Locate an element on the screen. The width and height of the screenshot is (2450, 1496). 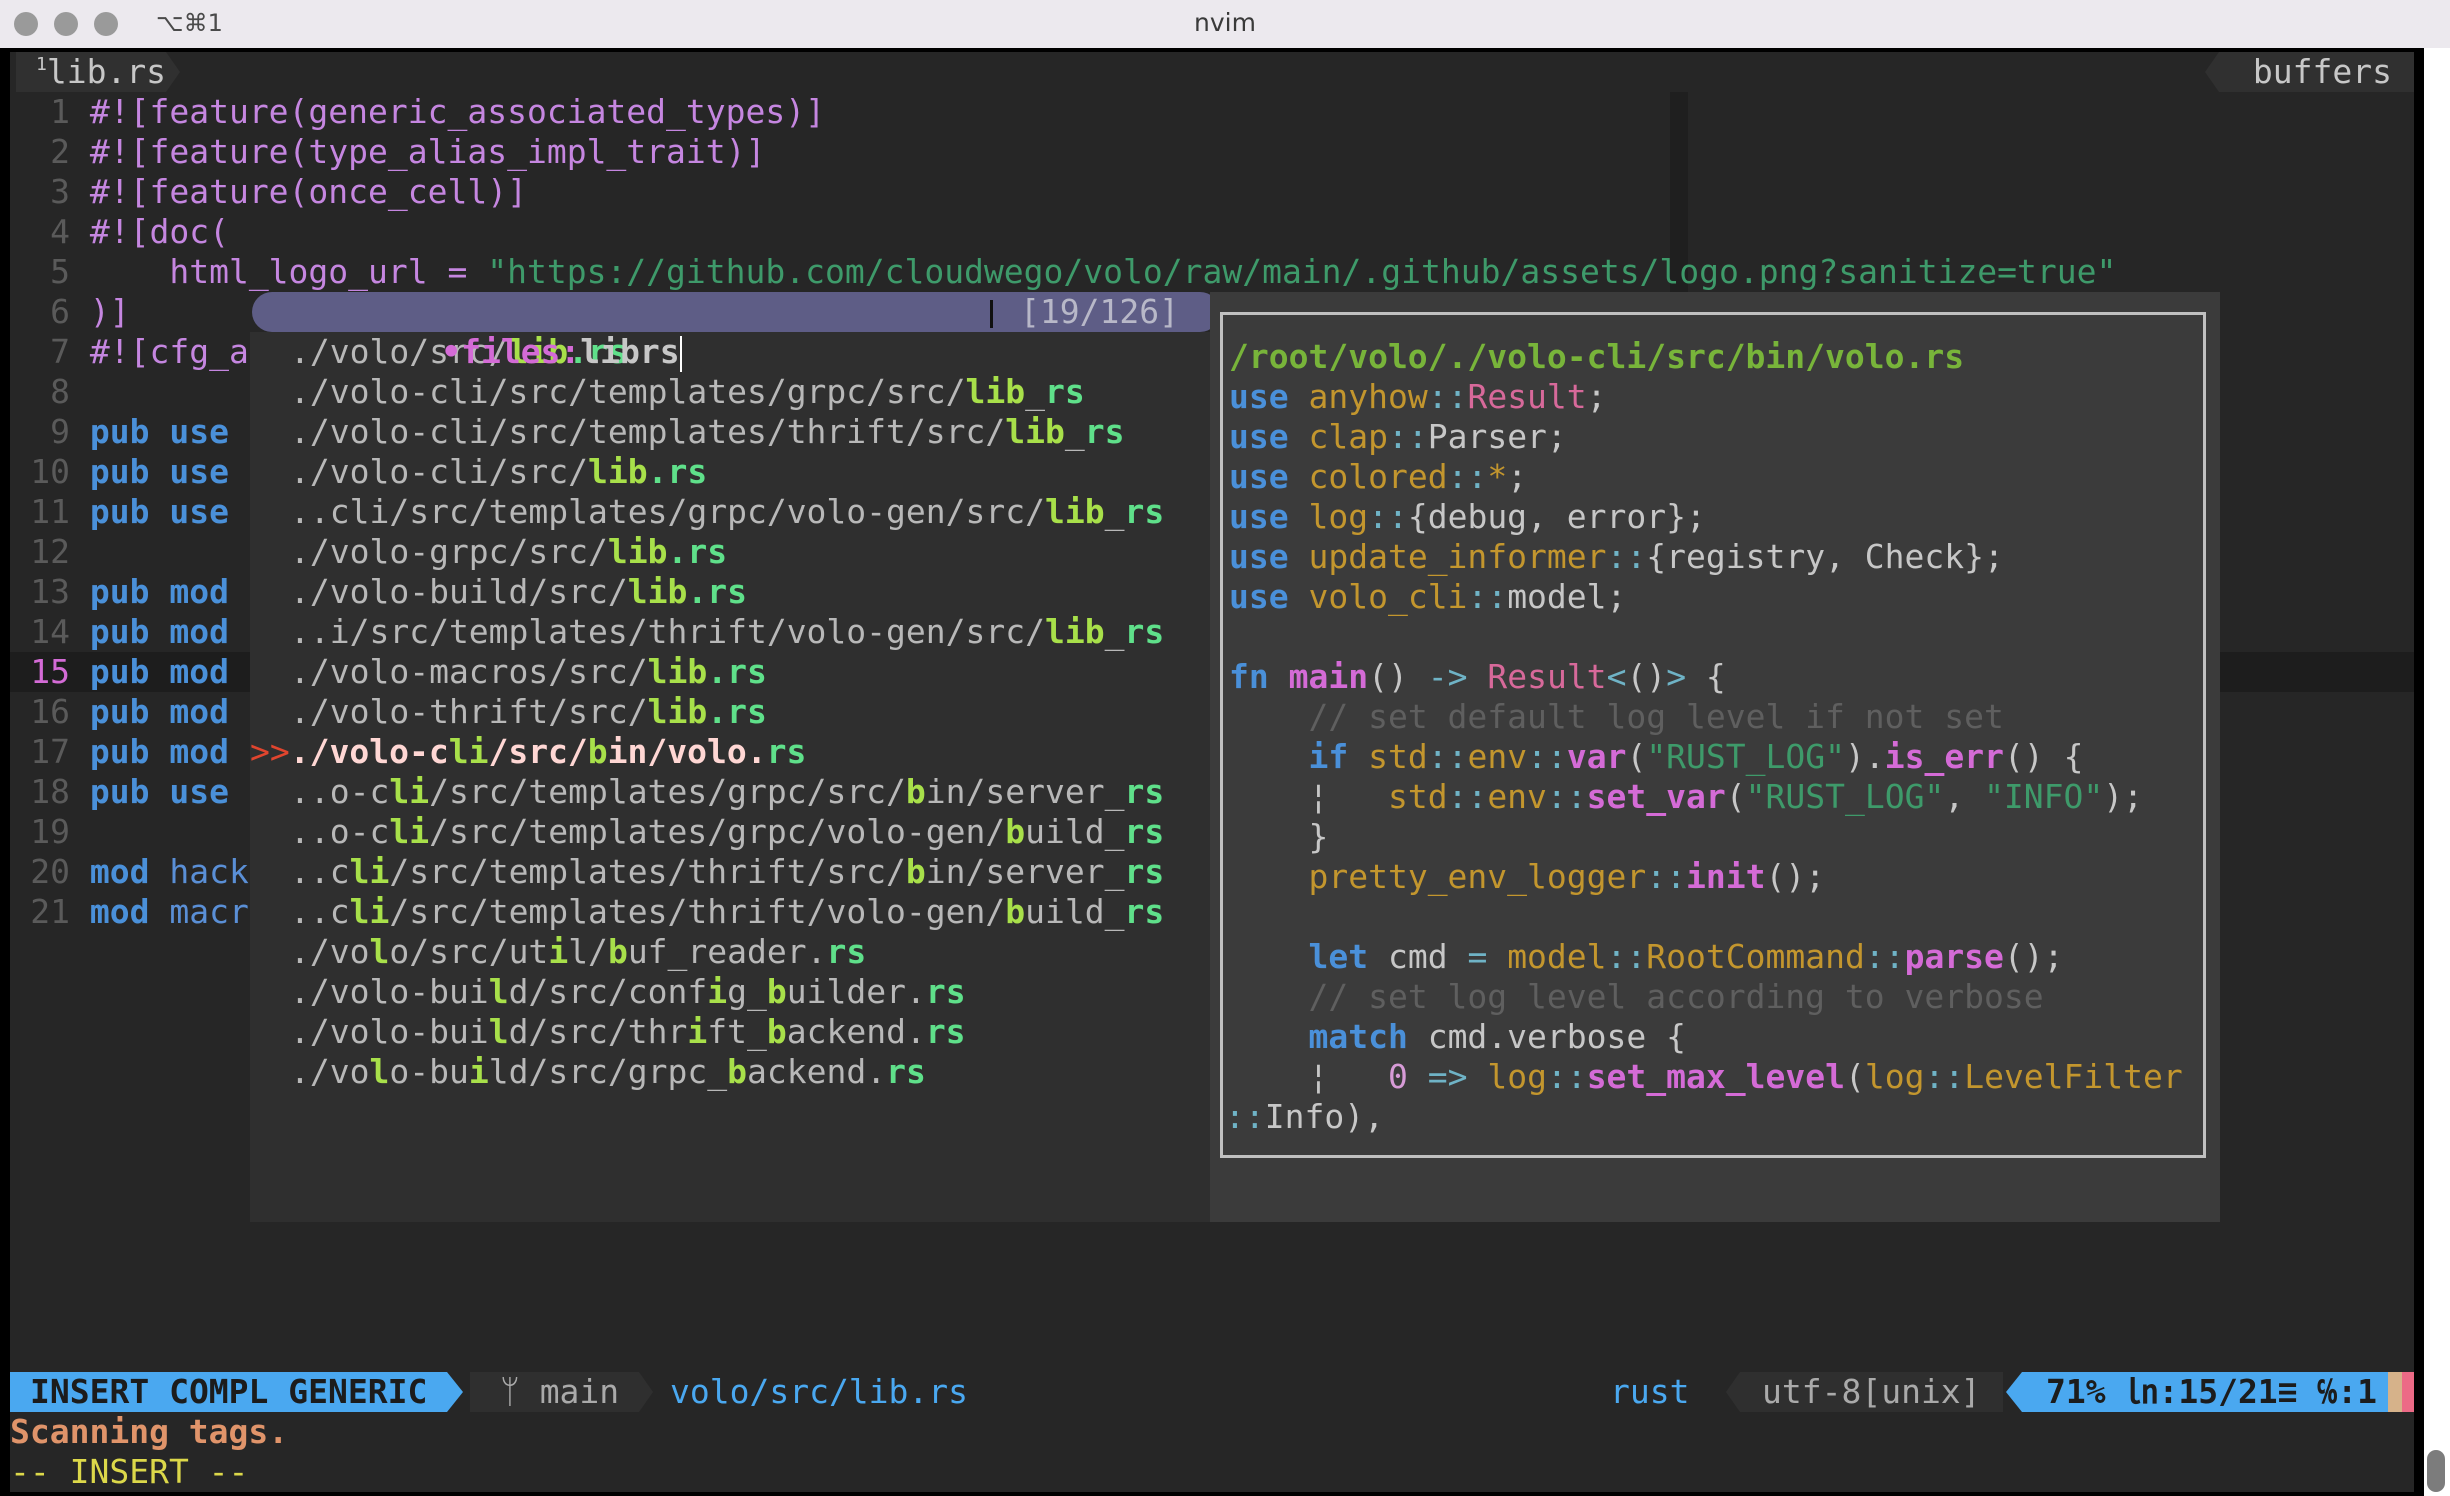
path-segment: ./vo is located at coordinates (330, 1071).